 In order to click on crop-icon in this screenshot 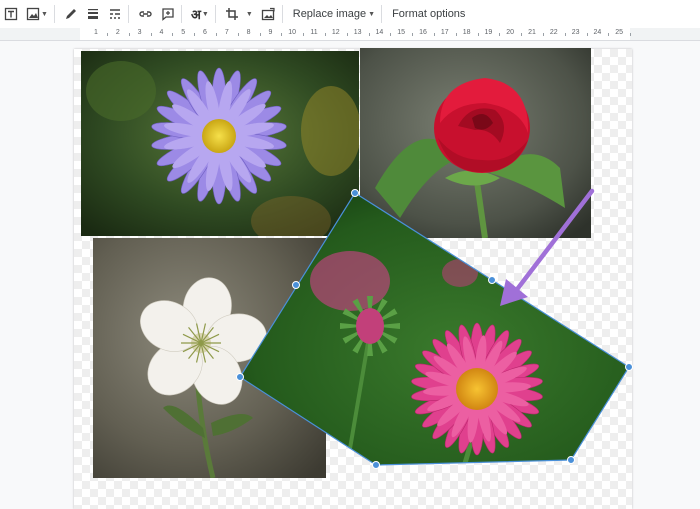, I will do `click(232, 14)`.